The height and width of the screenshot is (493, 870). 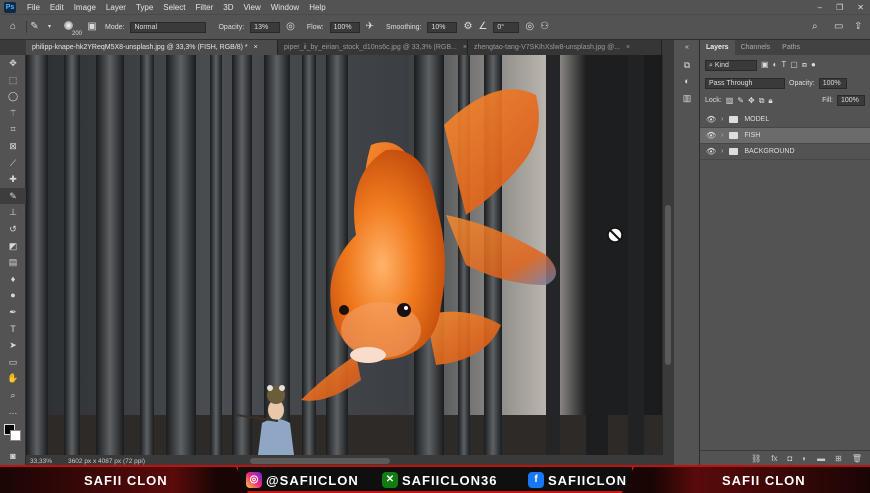 I want to click on adjustments-icon: ◐, so click(x=687, y=81).